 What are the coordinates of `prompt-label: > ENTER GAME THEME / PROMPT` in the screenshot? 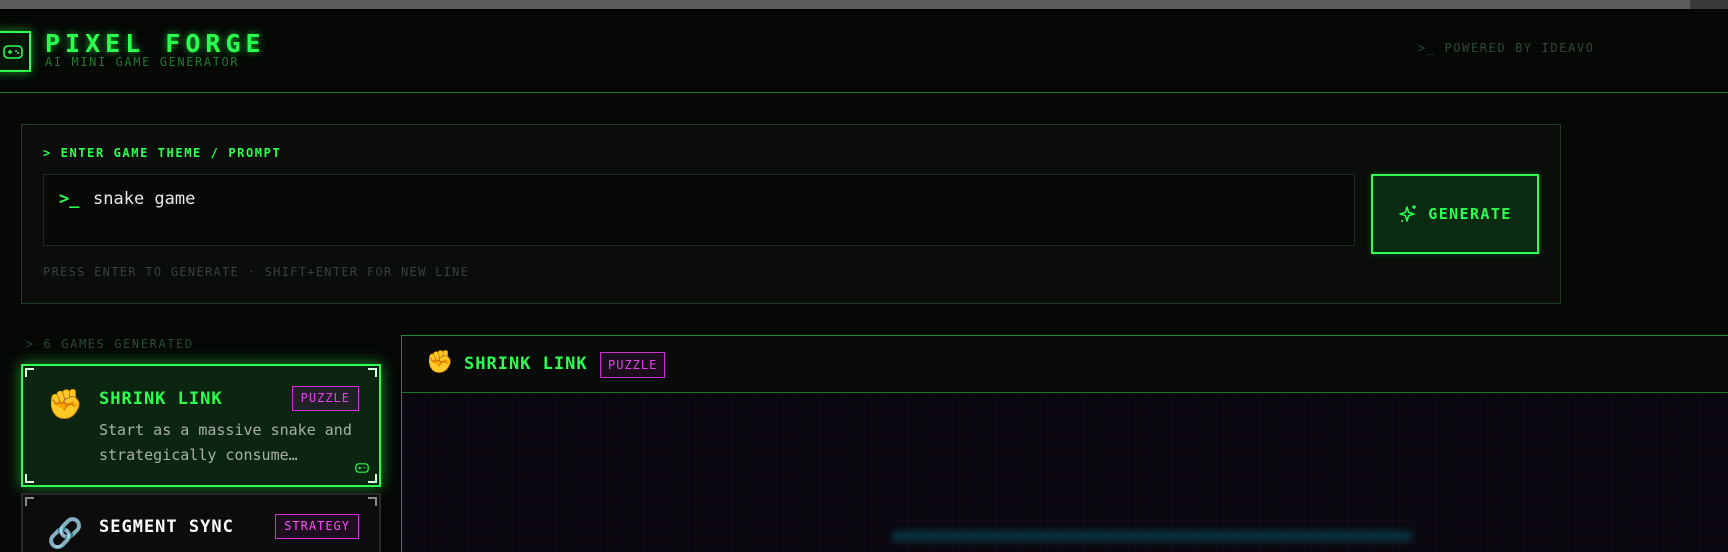 It's located at (162, 153).